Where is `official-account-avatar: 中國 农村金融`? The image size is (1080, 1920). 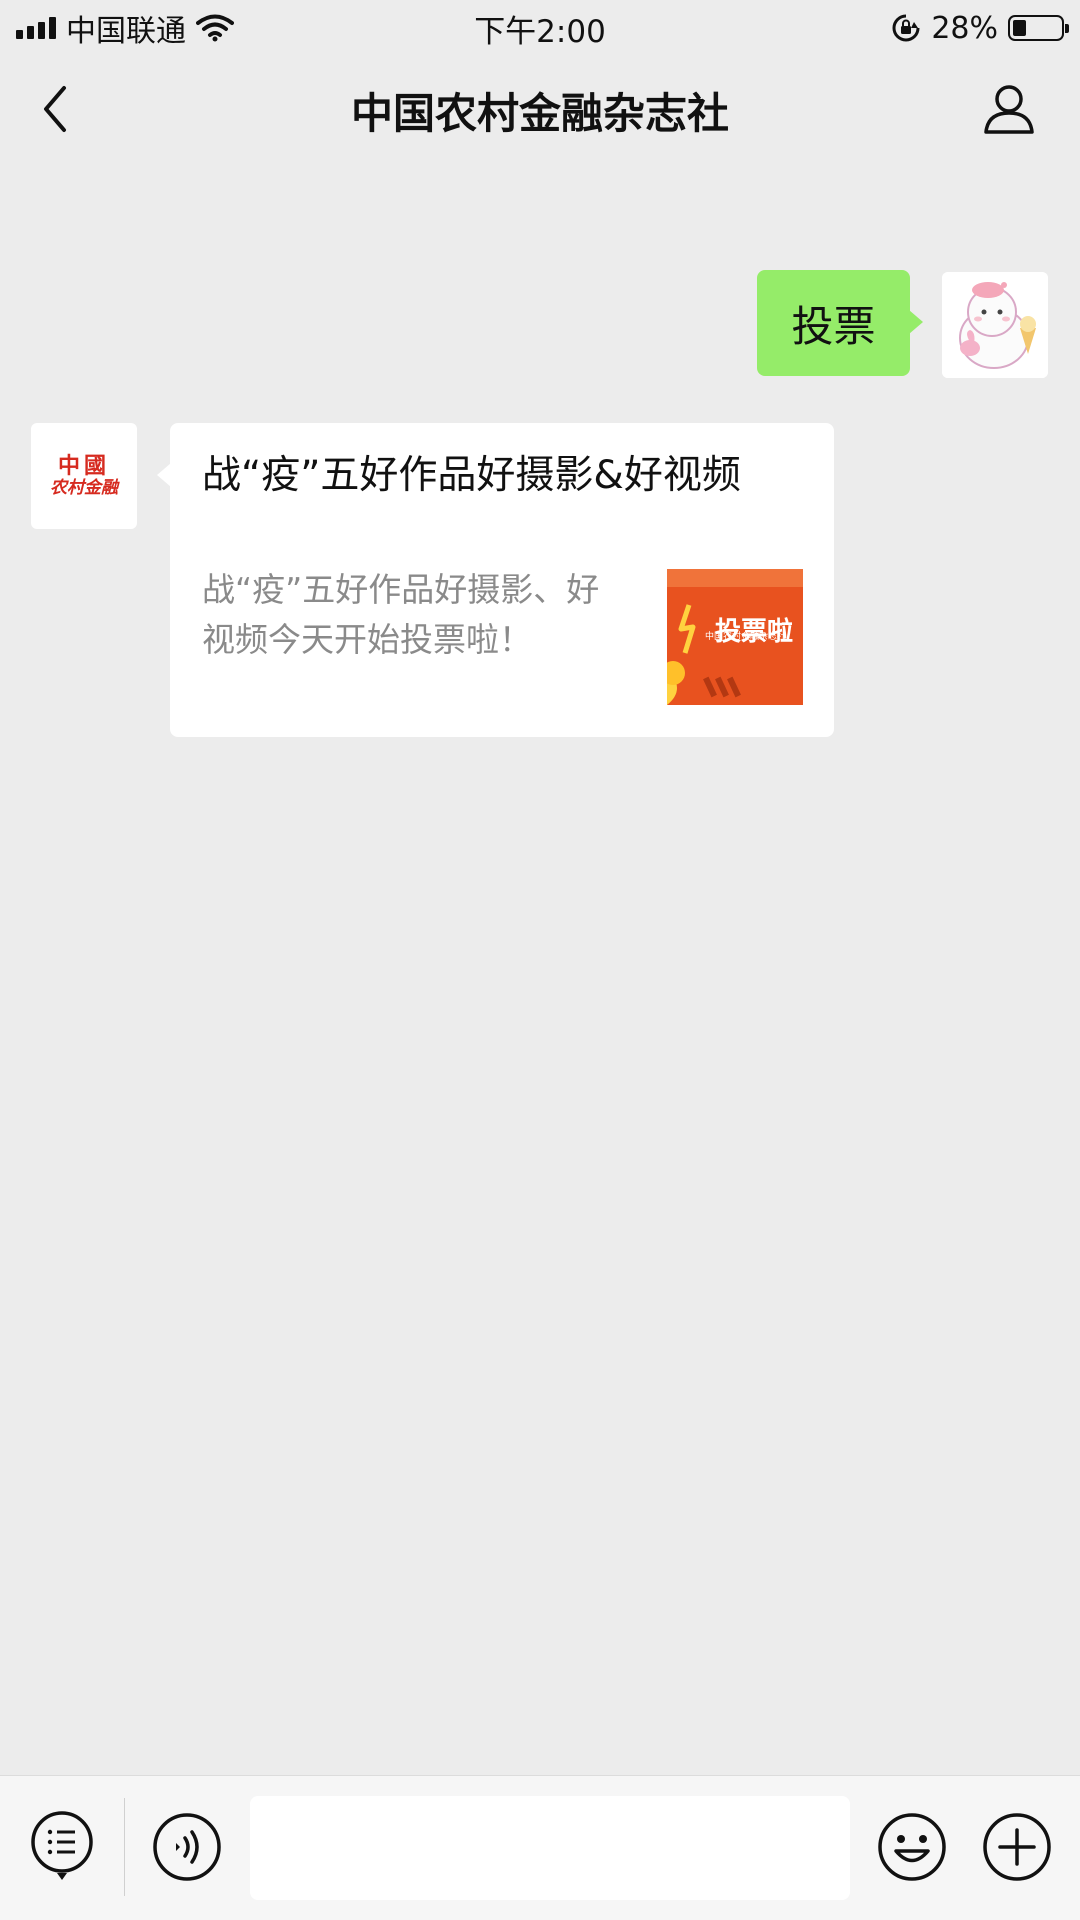
official-account-avatar: 中國 农村金融 is located at coordinates (84, 476).